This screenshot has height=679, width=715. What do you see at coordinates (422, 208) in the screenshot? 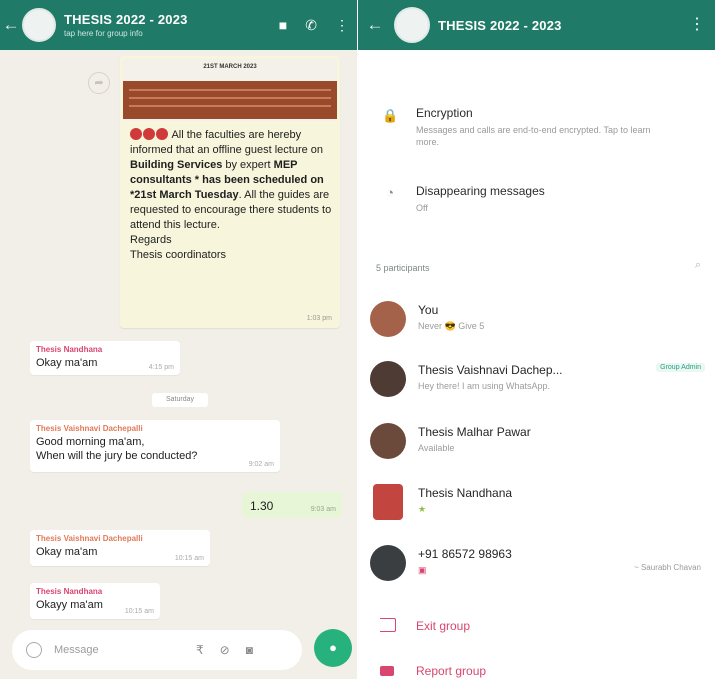
I see `disappearing-subtitle: Off` at bounding box center [422, 208].